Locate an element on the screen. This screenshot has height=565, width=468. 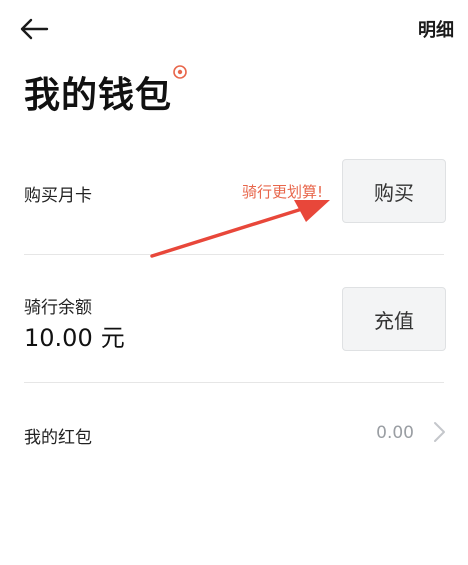
balance-label: 骑行余额 is located at coordinates (58, 308).